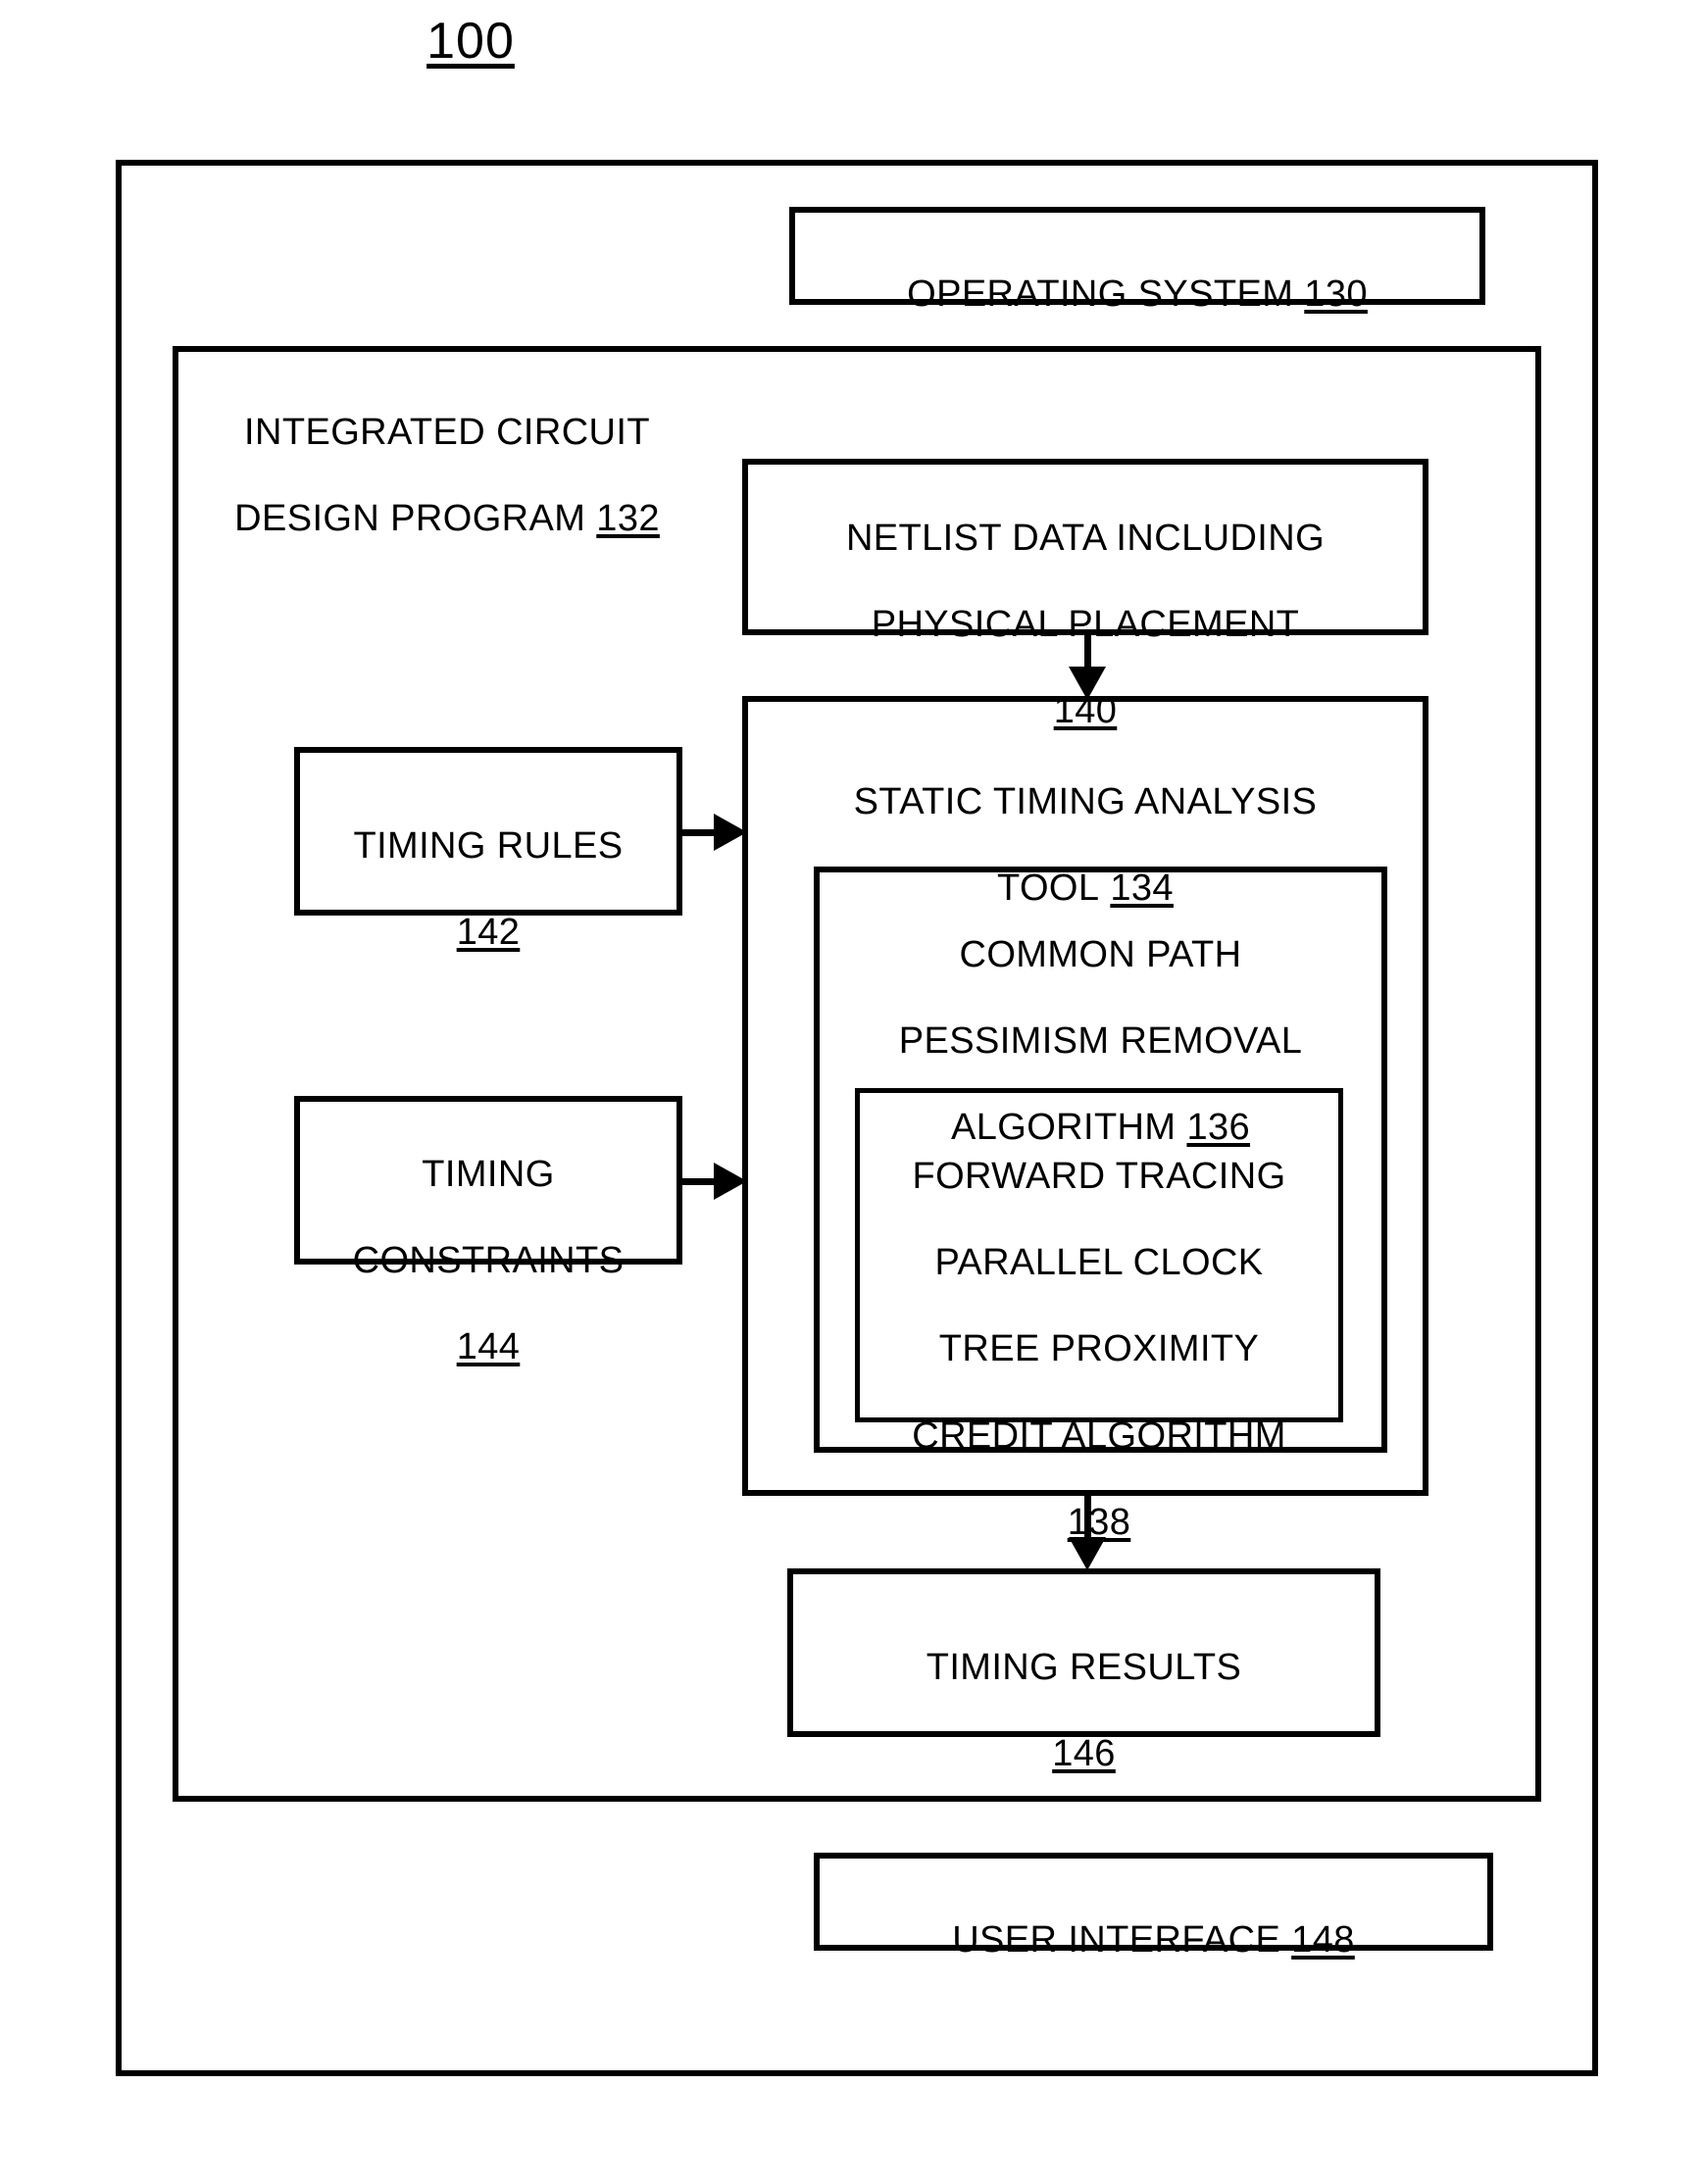 This screenshot has height=2184, width=1703. Describe the element at coordinates (1336, 294) in the screenshot. I see `operating-system-ref: 130` at that location.